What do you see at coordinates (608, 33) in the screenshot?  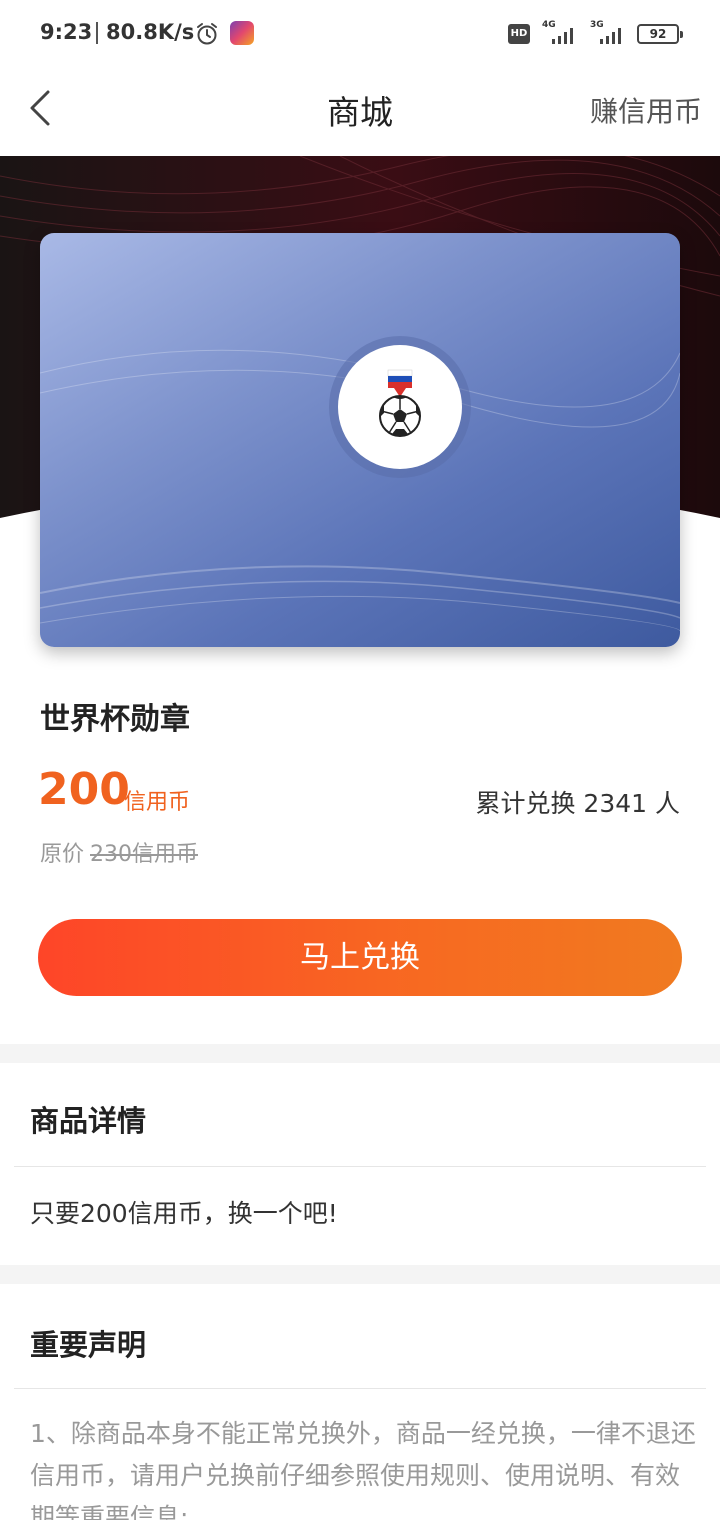 I see `signal-3g-icon: 3G` at bounding box center [608, 33].